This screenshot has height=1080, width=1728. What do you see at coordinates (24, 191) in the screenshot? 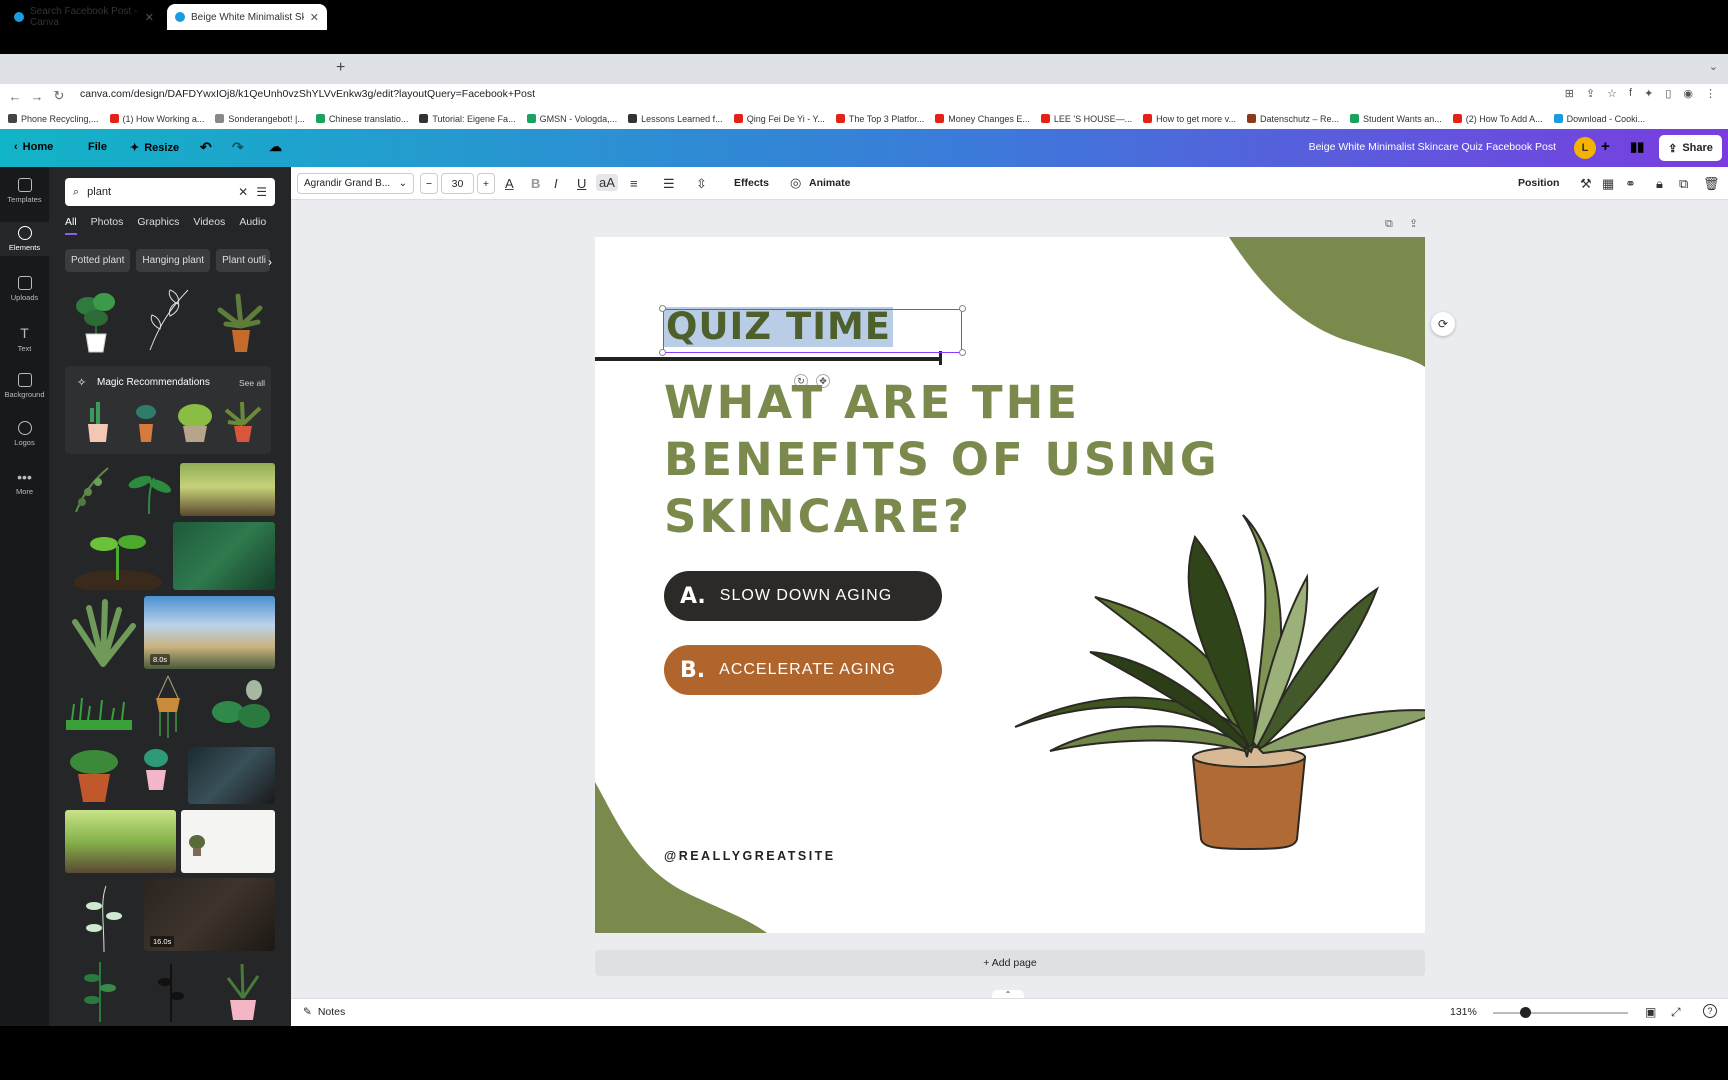
I see `rail-templates: Templates` at bounding box center [24, 191].